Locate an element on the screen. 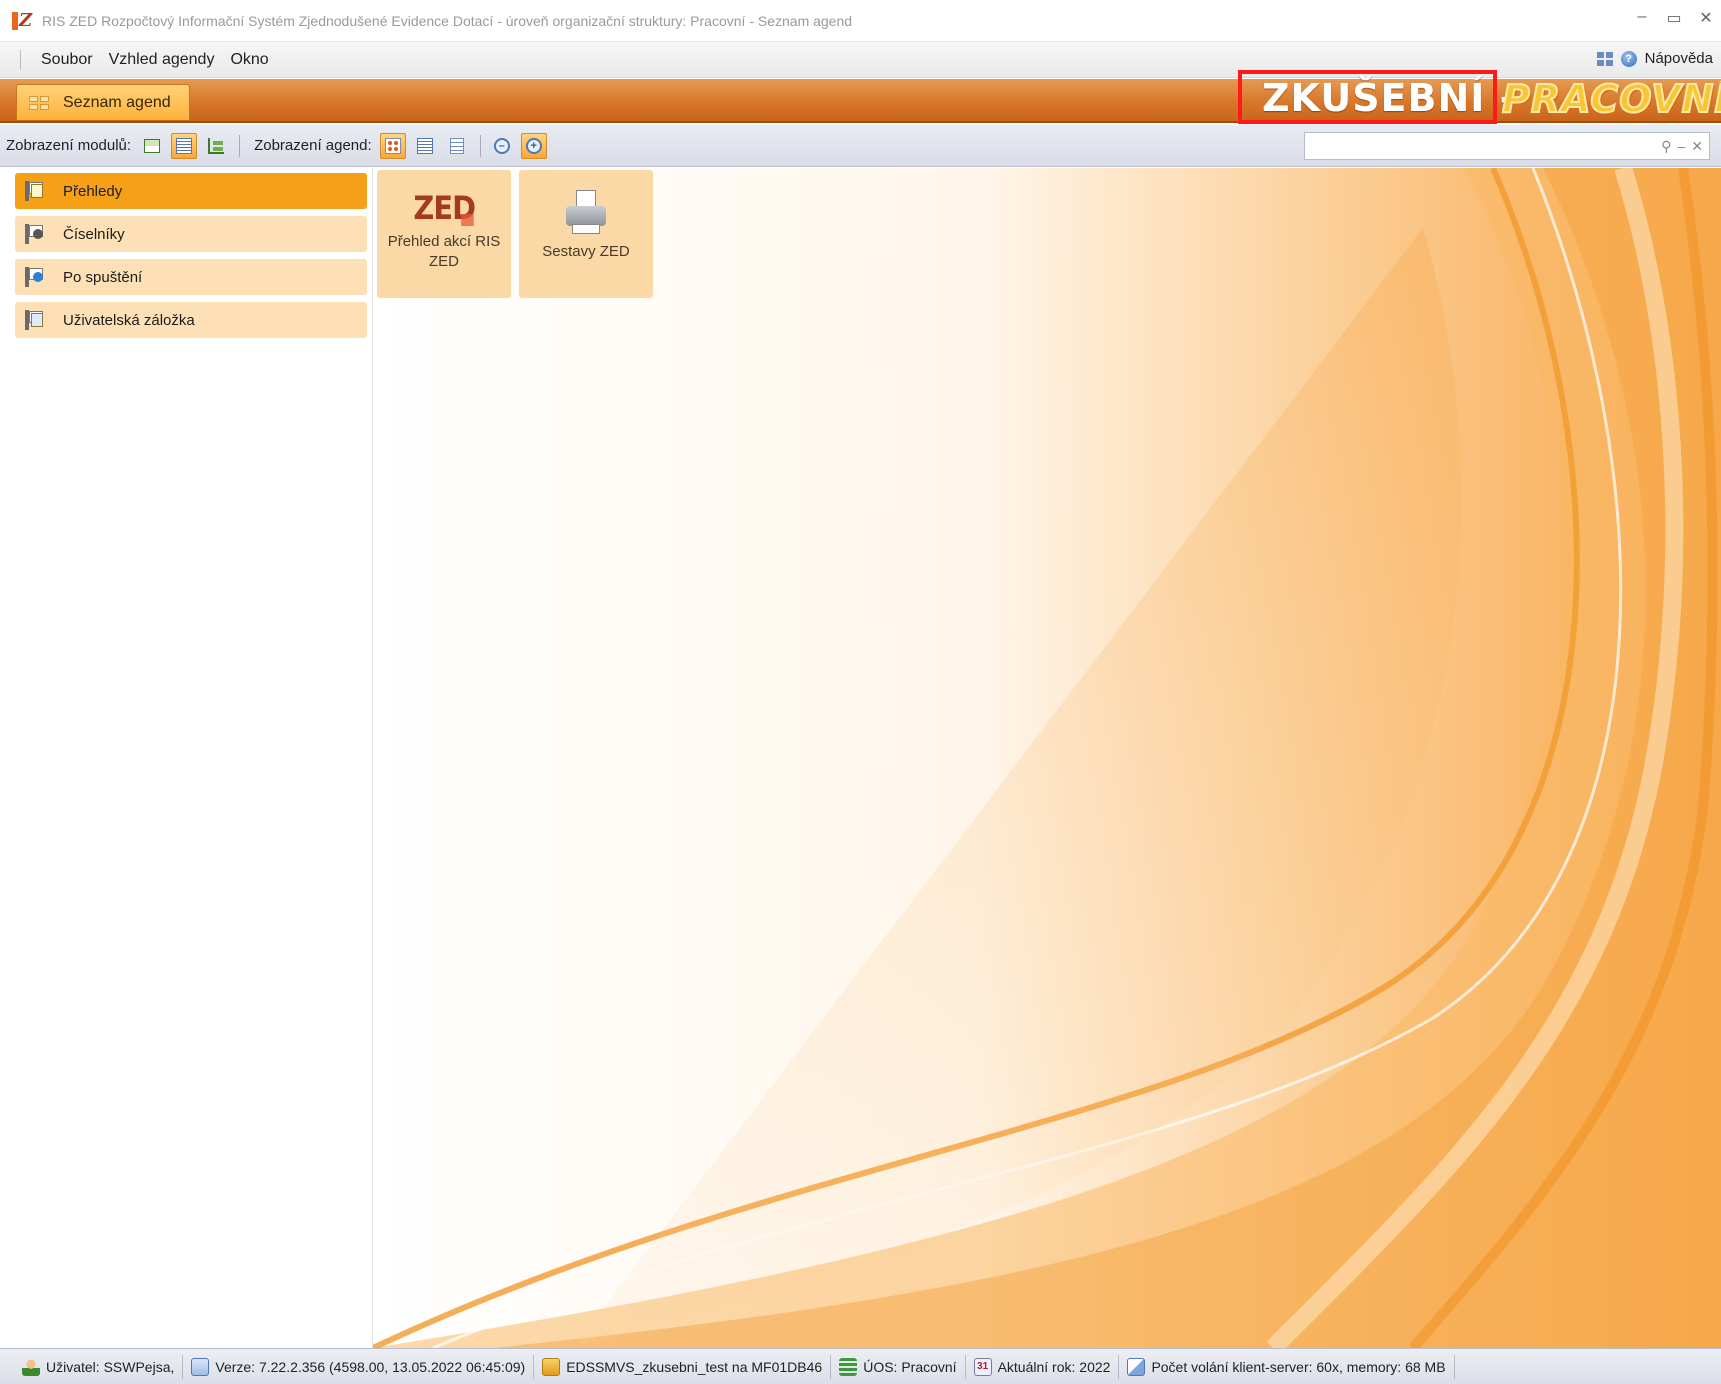 Image resolution: width=1721 pixels, height=1384 pixels. search-input is located at coordinates (1480, 146).